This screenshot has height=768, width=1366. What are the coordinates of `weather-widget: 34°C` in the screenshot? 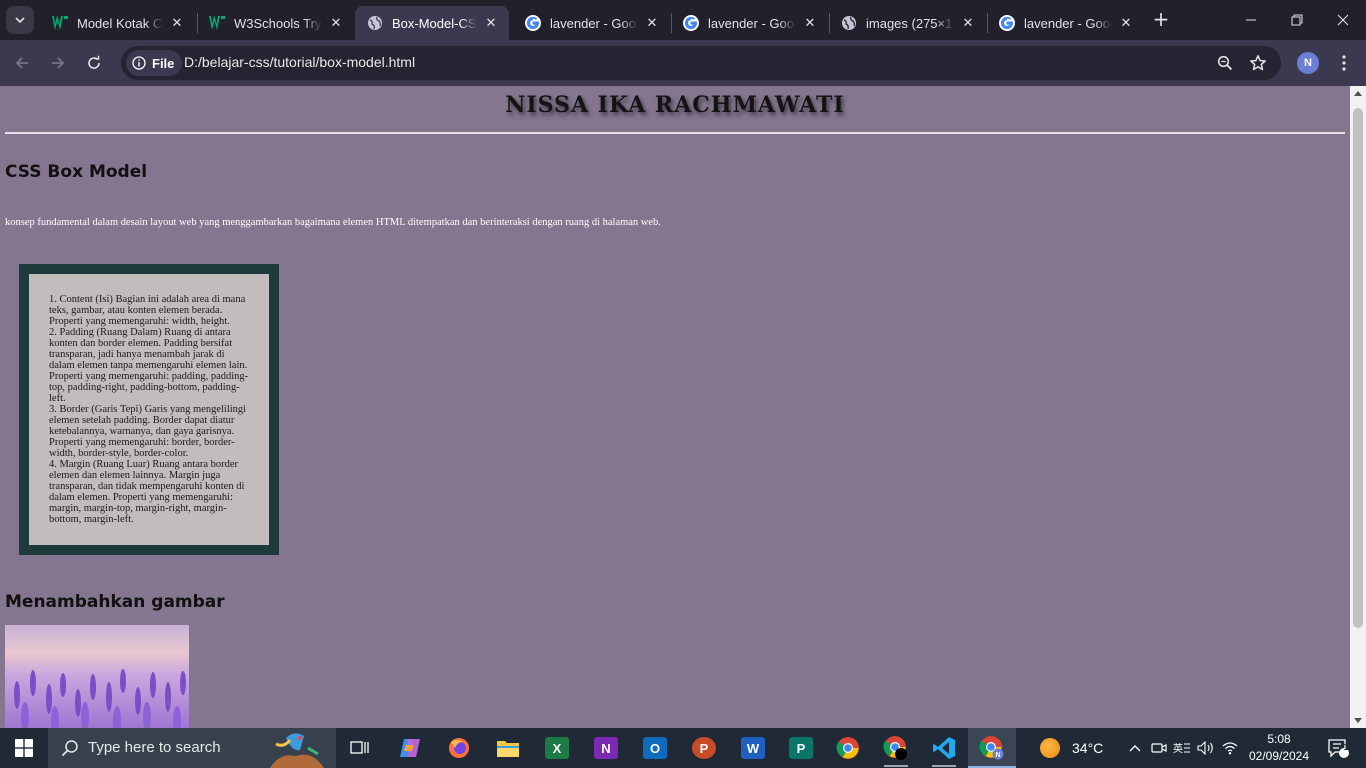 It's located at (1071, 748).